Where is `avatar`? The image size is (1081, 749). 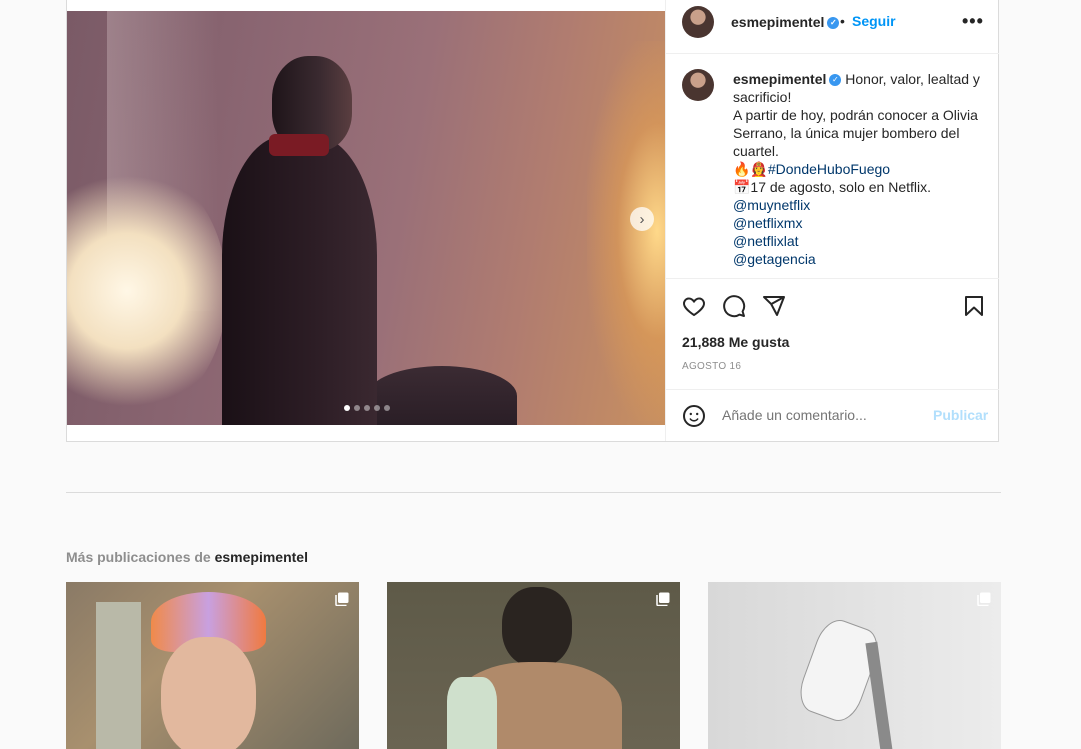 avatar is located at coordinates (698, 22).